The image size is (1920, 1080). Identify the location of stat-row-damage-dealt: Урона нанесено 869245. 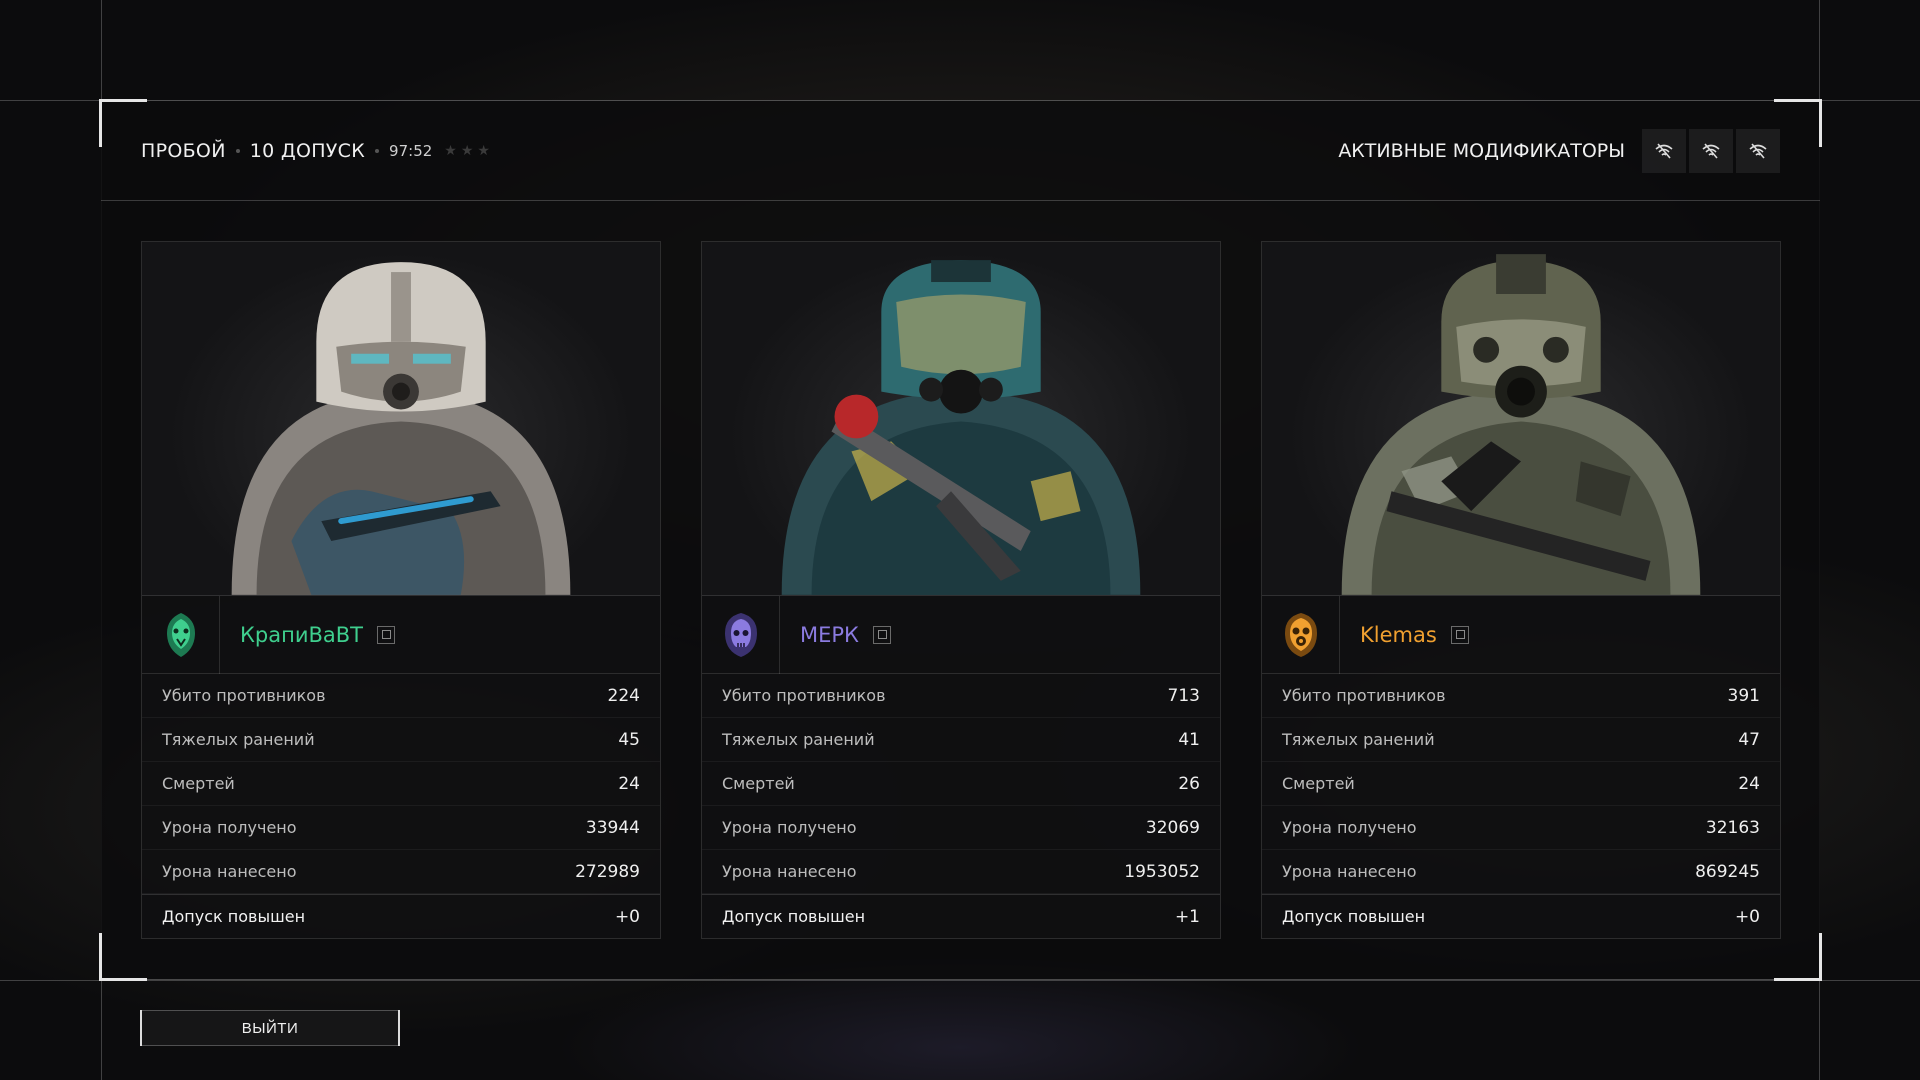
(1521, 872).